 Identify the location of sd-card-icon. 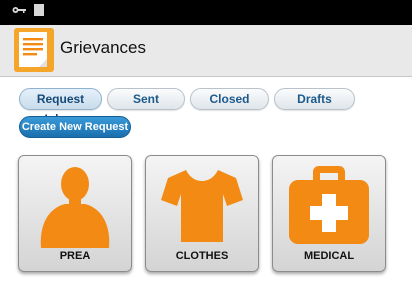
(39, 10).